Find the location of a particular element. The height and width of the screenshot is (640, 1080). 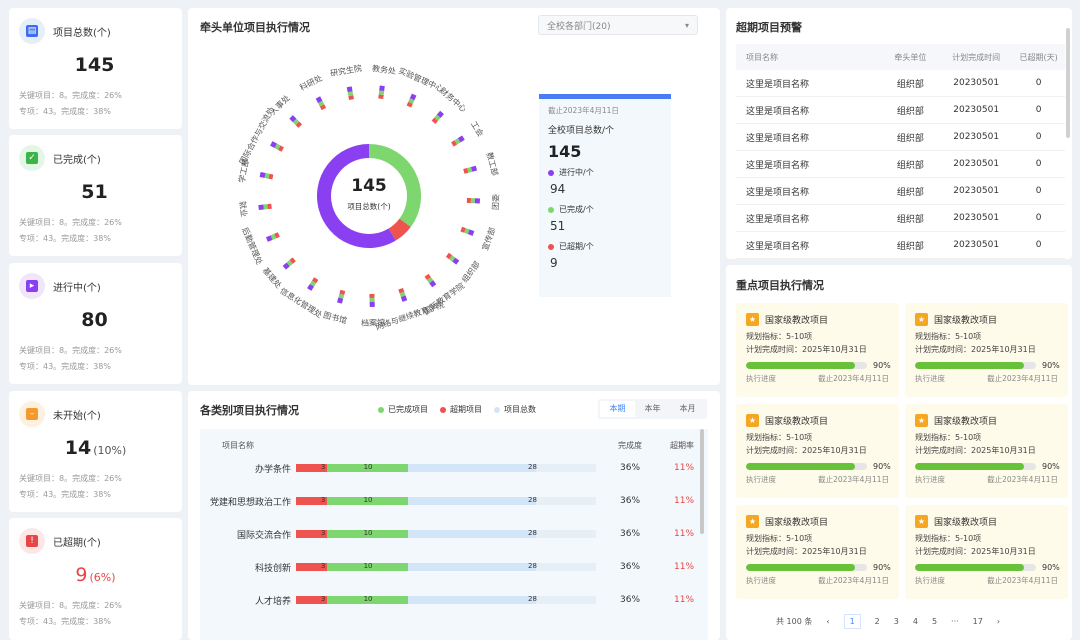

legend-label: 已完成项目 is located at coordinates (408, 409).